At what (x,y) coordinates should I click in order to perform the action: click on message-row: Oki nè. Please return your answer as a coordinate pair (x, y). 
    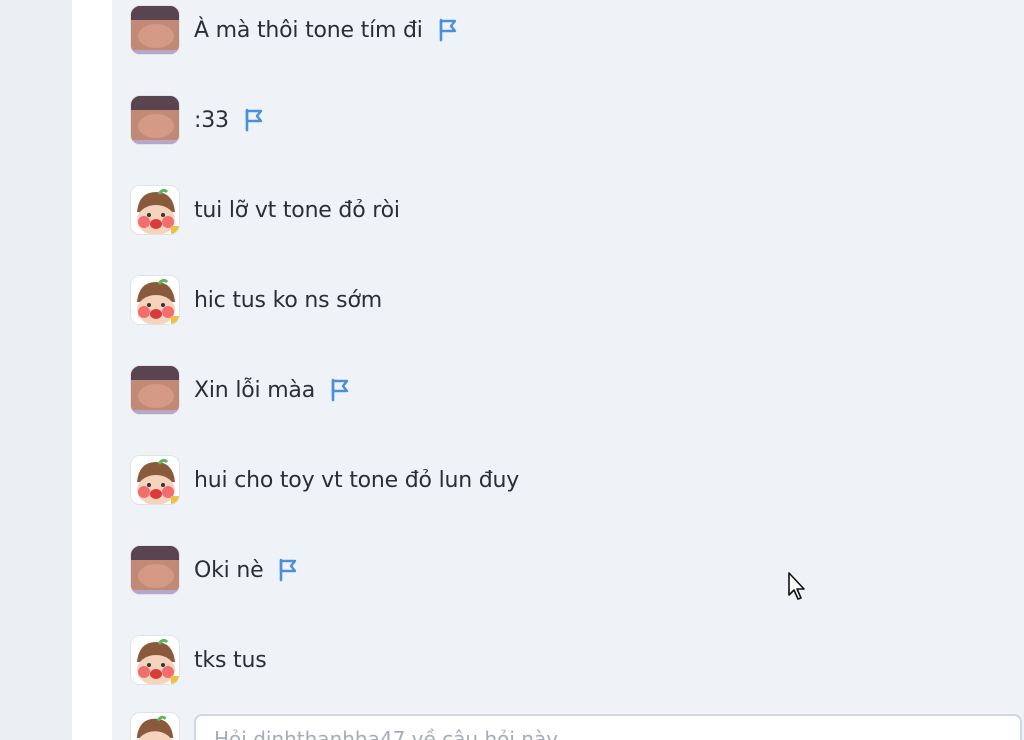
    Looking at the image, I should click on (214, 570).